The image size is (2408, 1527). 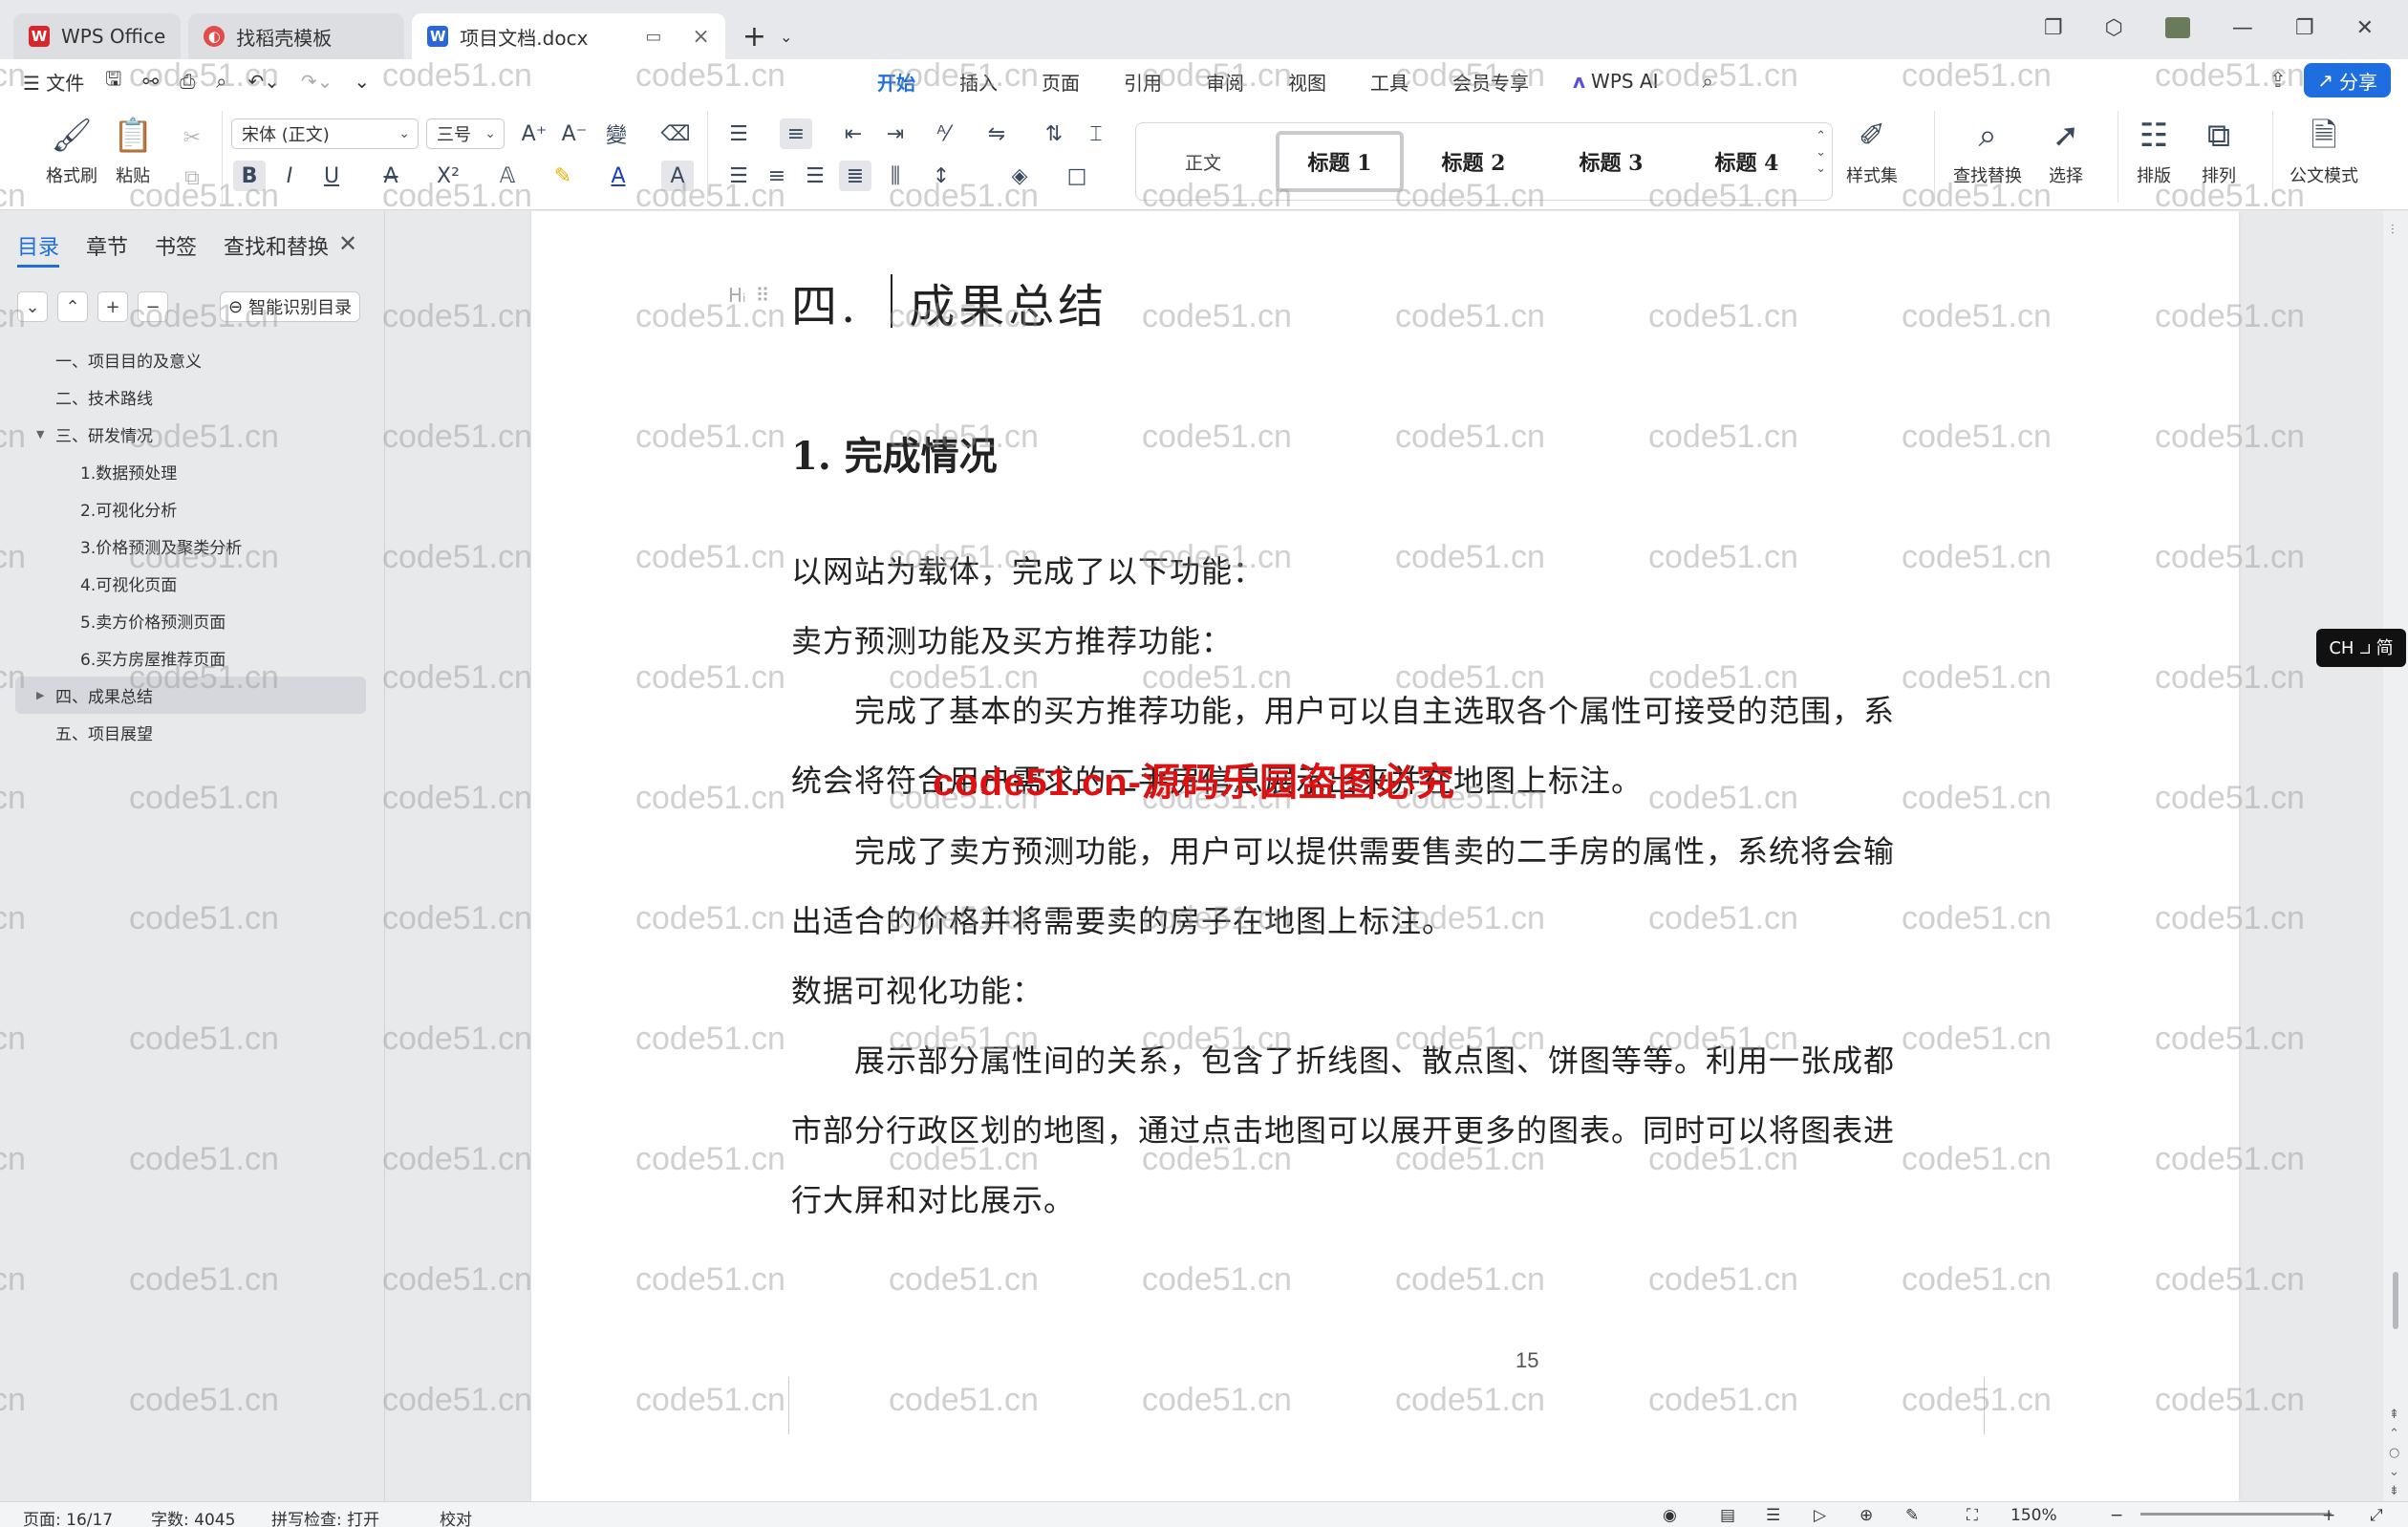 I want to click on pen-icon: ✎, so click(x=1912, y=1515).